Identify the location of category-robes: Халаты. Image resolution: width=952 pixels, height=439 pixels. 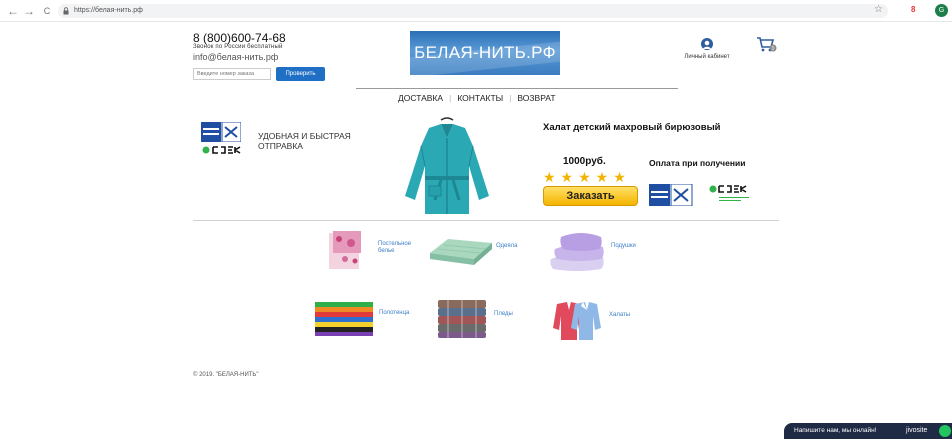
(601, 320).